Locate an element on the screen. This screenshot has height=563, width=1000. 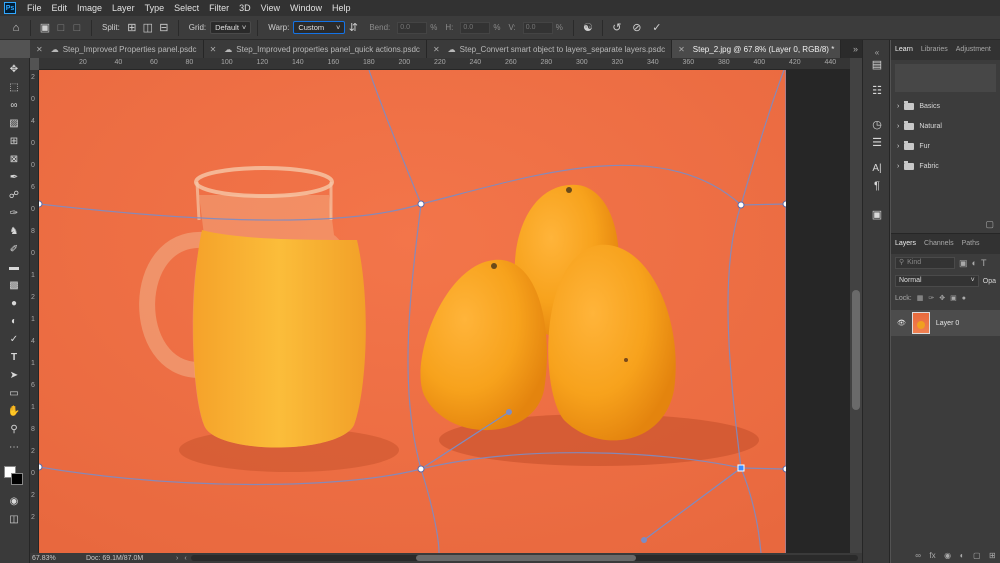
tab-layers: Layers is located at coordinates (905, 244).